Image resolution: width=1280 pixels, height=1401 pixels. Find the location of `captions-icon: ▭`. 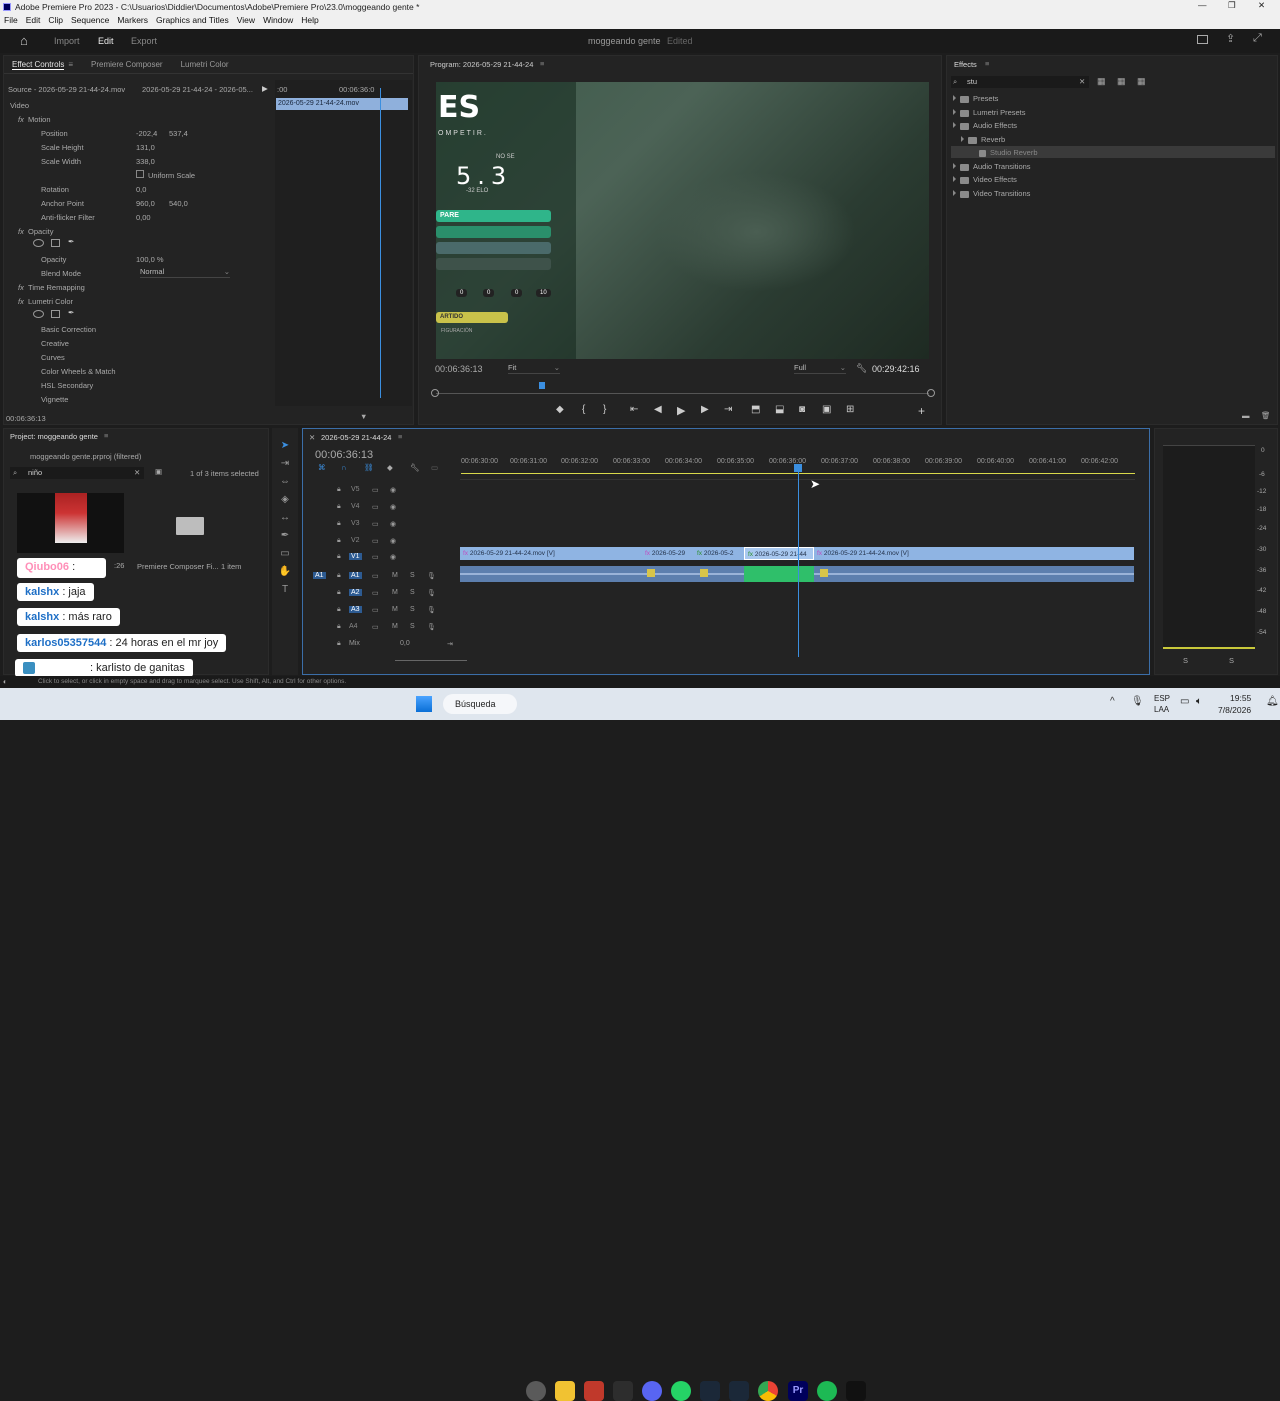

captions-icon: ▭ is located at coordinates (434, 467).